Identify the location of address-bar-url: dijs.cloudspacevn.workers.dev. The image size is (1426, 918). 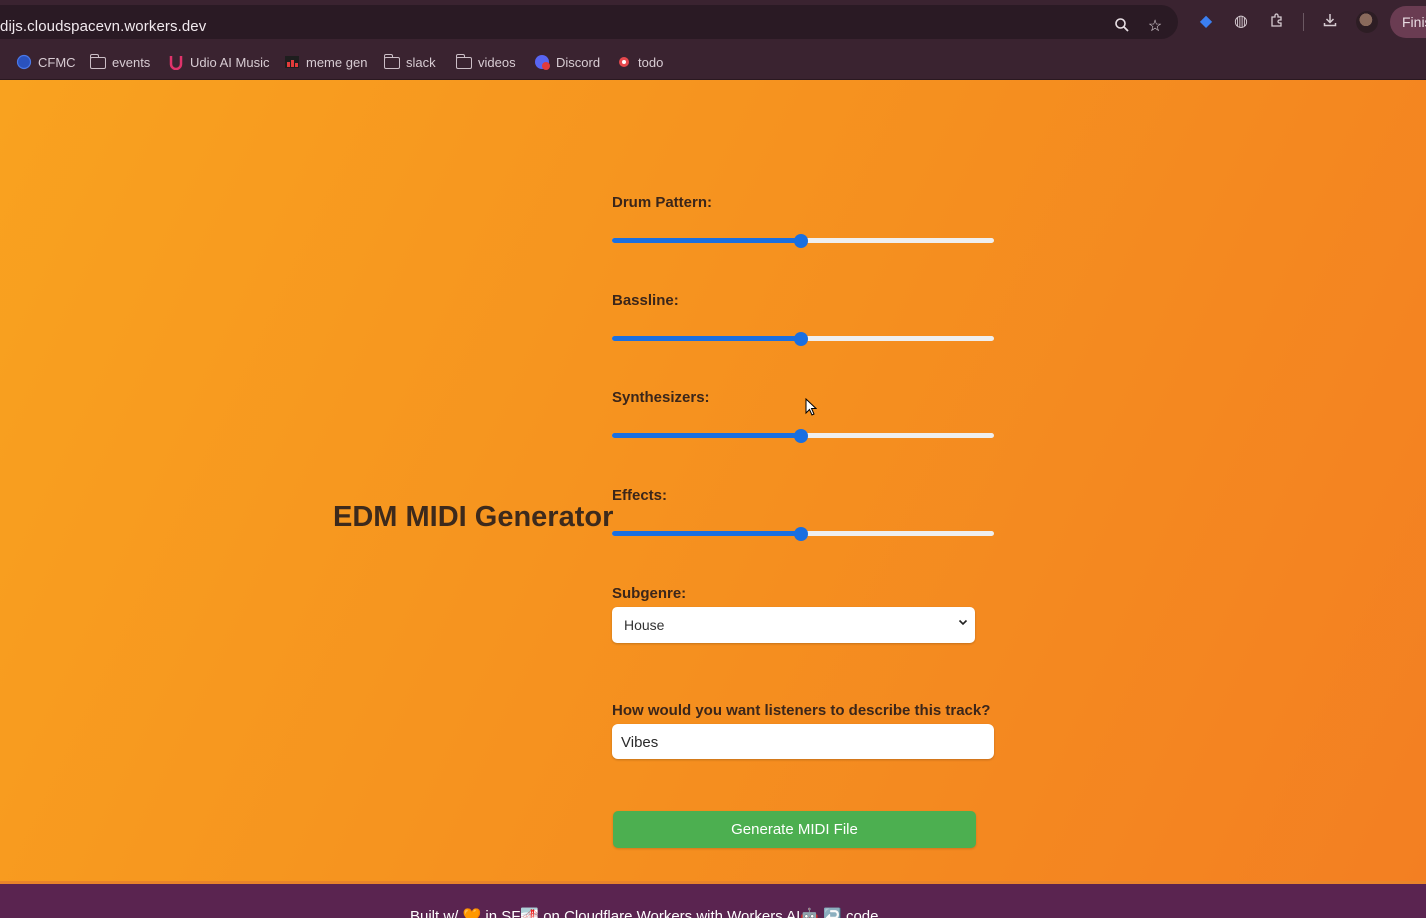
(103, 26).